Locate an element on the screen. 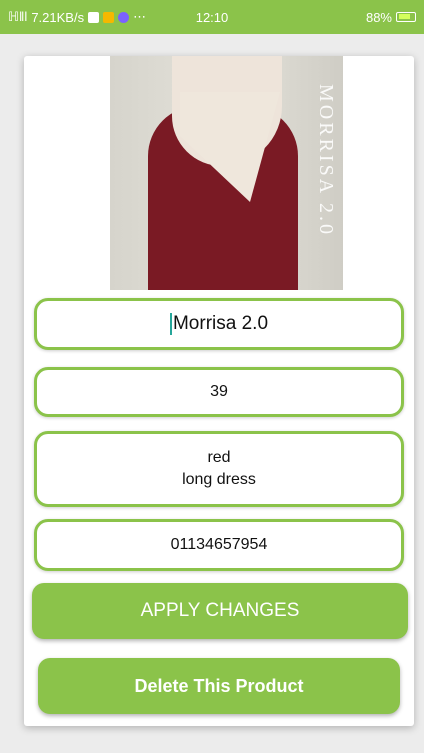 The width and height of the screenshot is (424, 753). battery-icon is located at coordinates (406, 17).